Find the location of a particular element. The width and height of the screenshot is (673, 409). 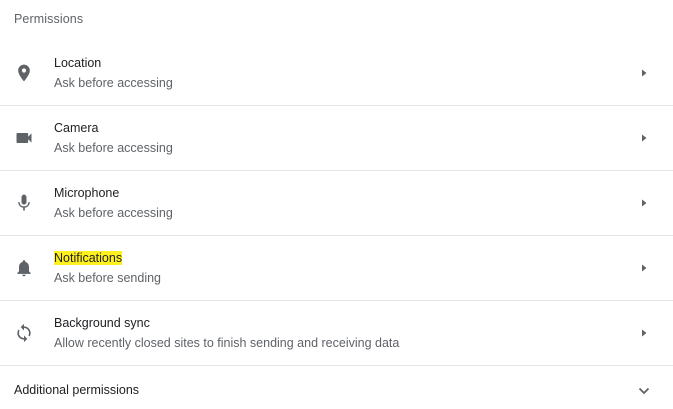

microphone-icon is located at coordinates (24, 203).